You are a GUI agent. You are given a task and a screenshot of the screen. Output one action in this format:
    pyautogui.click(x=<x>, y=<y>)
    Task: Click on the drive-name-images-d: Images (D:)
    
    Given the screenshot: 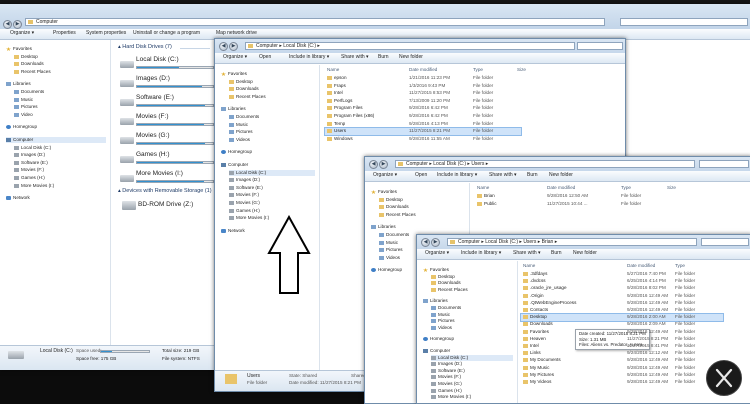 What is the action you would take?
    pyautogui.click(x=153, y=78)
    